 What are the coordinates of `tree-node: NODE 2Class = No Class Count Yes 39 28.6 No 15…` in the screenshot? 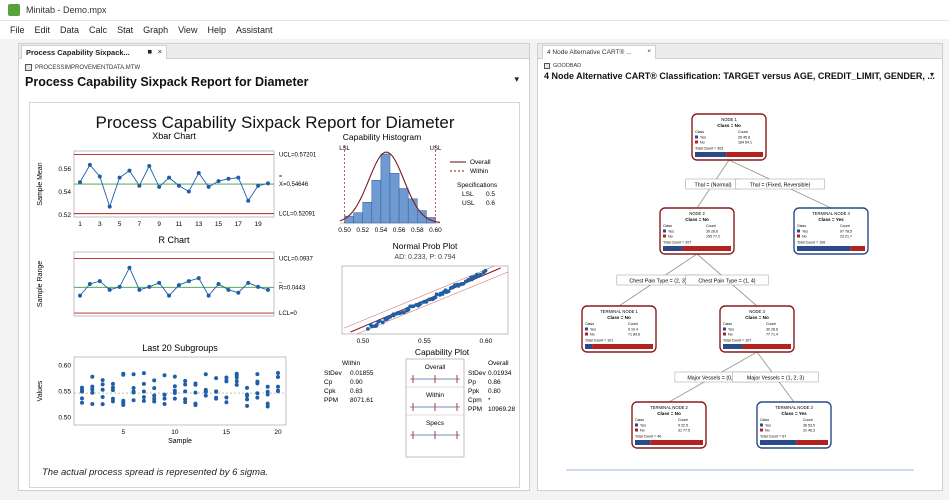 It's located at (697, 231).